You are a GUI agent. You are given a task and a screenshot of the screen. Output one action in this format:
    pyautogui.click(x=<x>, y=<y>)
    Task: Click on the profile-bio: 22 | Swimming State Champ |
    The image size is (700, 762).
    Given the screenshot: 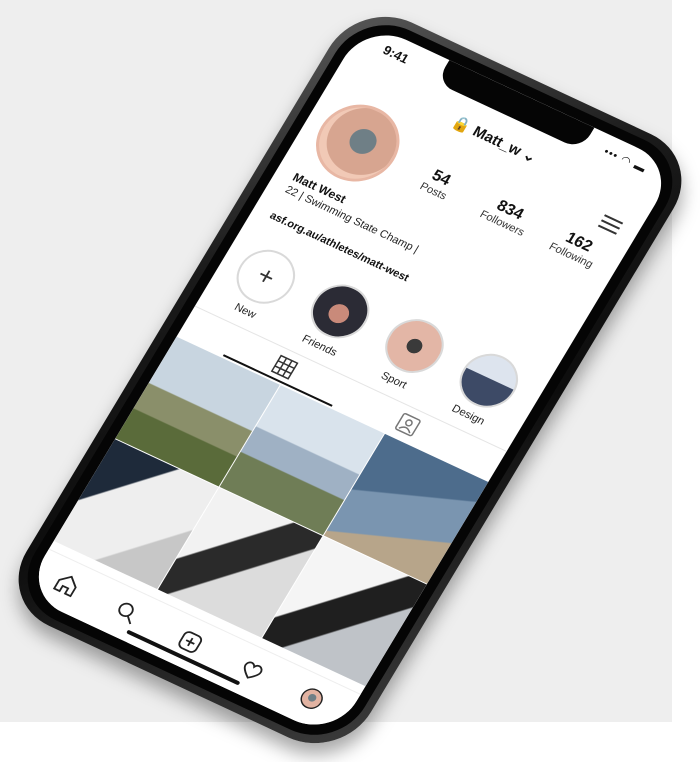 What is the action you would take?
    pyautogui.click(x=351, y=219)
    